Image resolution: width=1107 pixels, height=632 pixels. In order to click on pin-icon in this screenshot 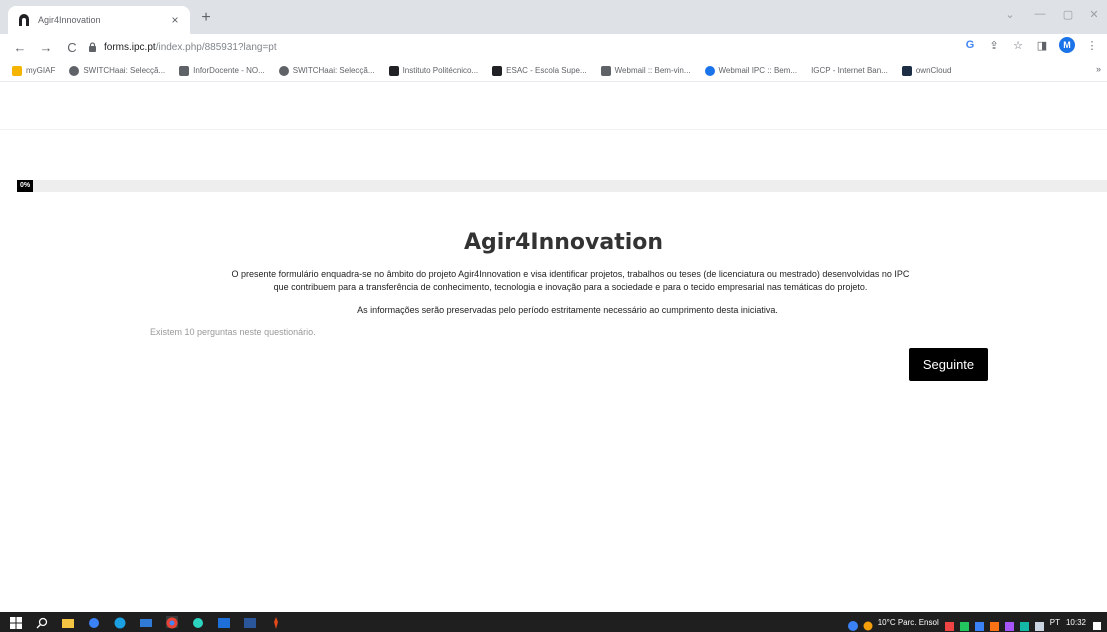, I will do `click(276, 622)`.